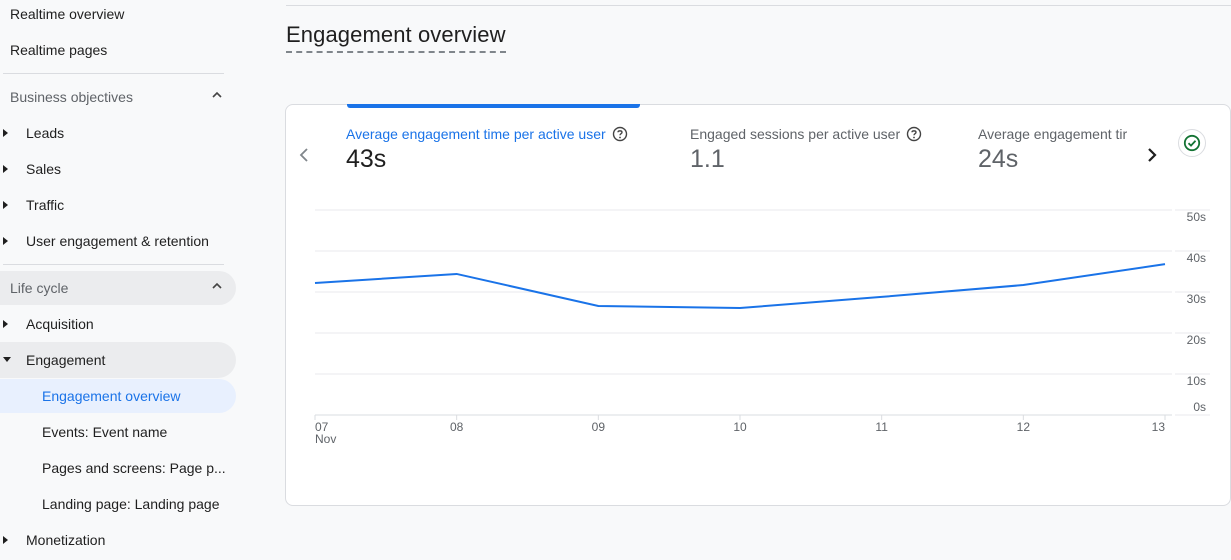  What do you see at coordinates (66, 540) in the screenshot?
I see `nav-label: Monetization` at bounding box center [66, 540].